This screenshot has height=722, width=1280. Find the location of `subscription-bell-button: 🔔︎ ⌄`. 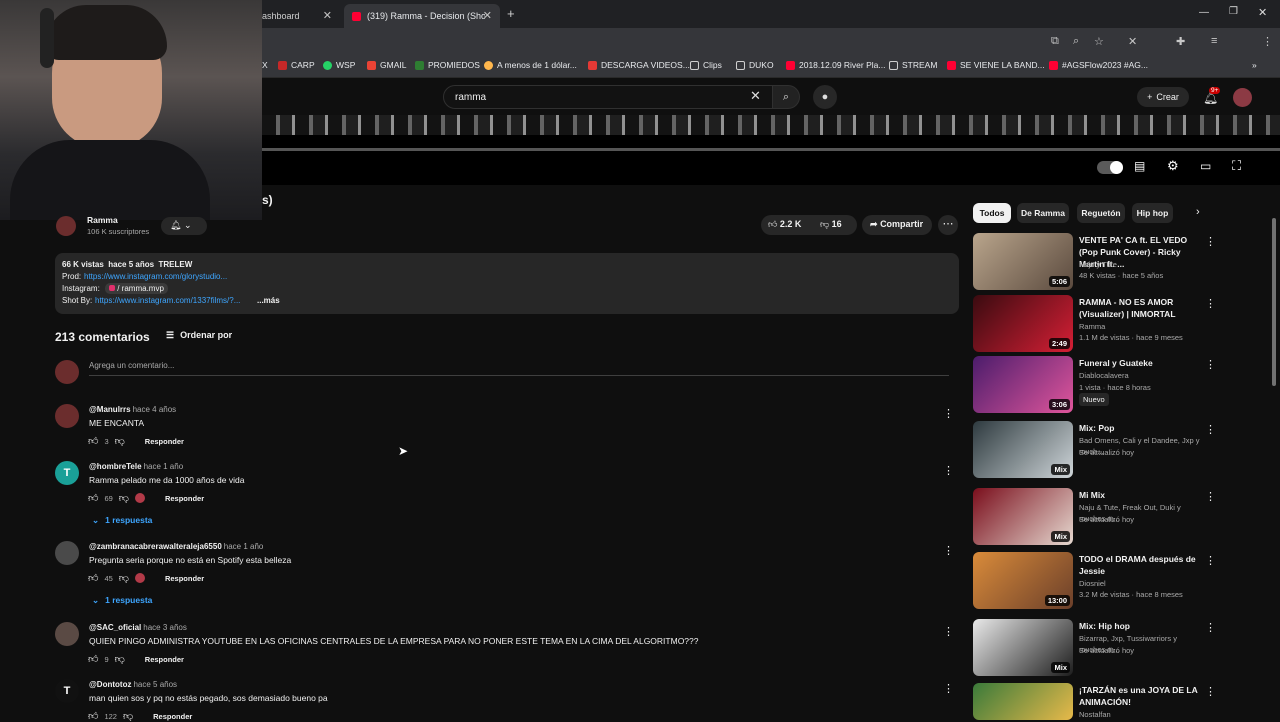

subscription-bell-button: 🔔︎ ⌄ is located at coordinates (184, 226).